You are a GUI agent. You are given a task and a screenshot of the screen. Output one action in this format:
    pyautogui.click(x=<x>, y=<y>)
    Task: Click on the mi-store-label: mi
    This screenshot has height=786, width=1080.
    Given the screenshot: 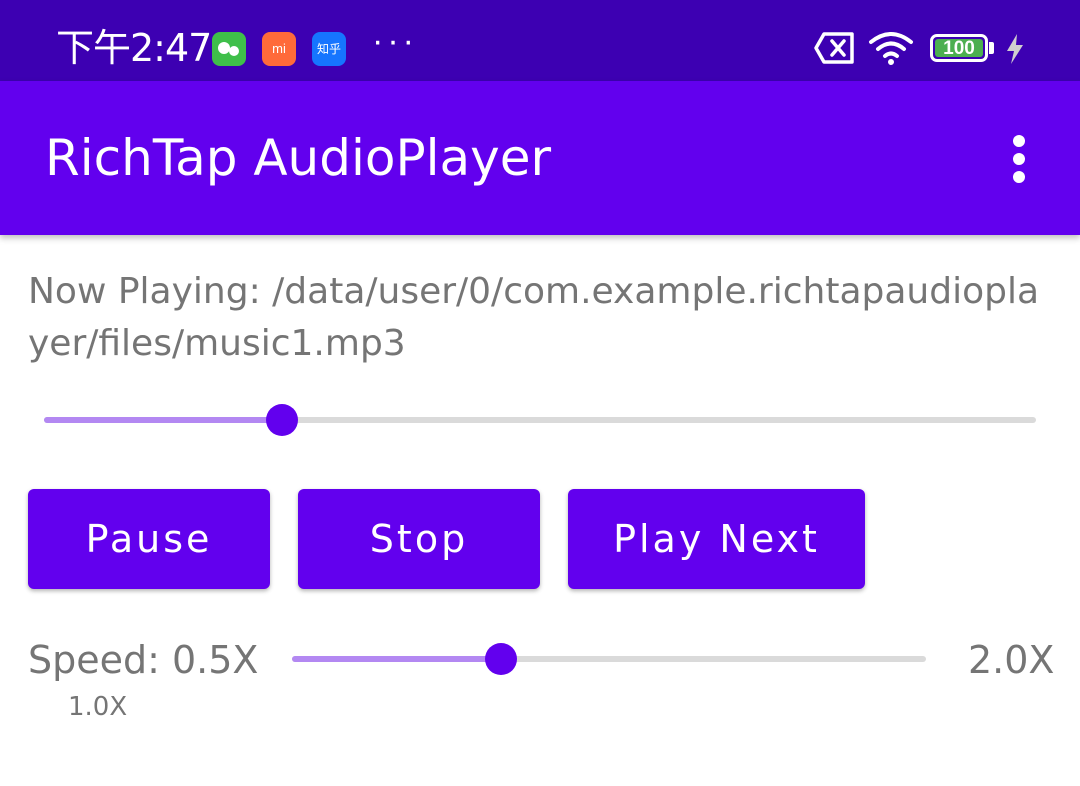 What is the action you would take?
    pyautogui.click(x=279, y=48)
    